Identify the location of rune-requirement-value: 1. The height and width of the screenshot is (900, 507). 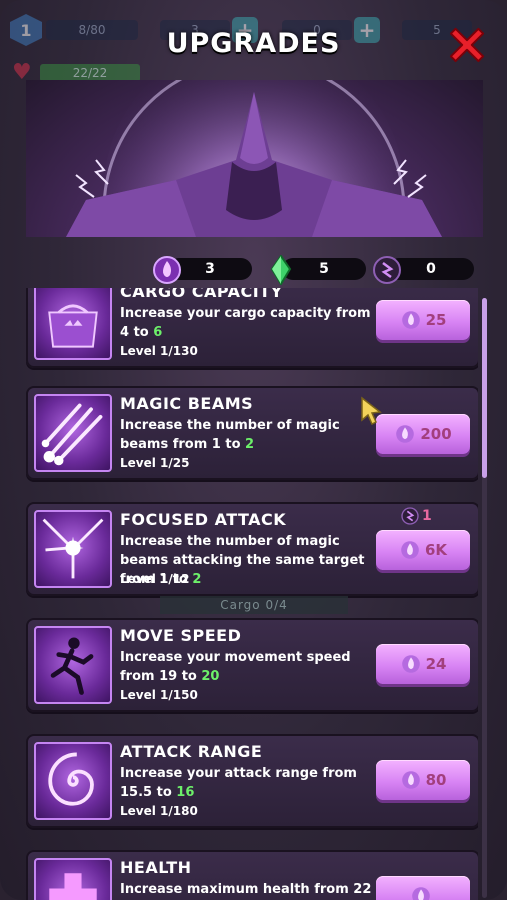
(427, 516).